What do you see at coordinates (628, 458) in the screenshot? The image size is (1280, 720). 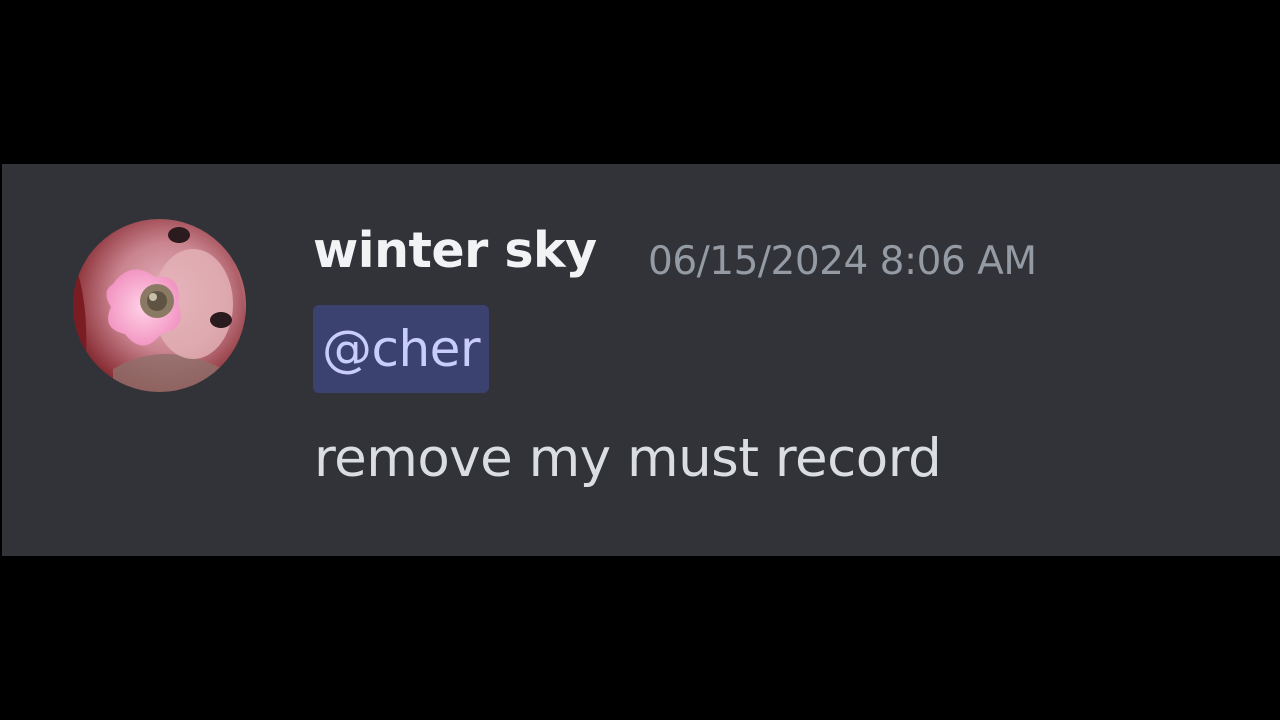 I see `message-content: remove my must record` at bounding box center [628, 458].